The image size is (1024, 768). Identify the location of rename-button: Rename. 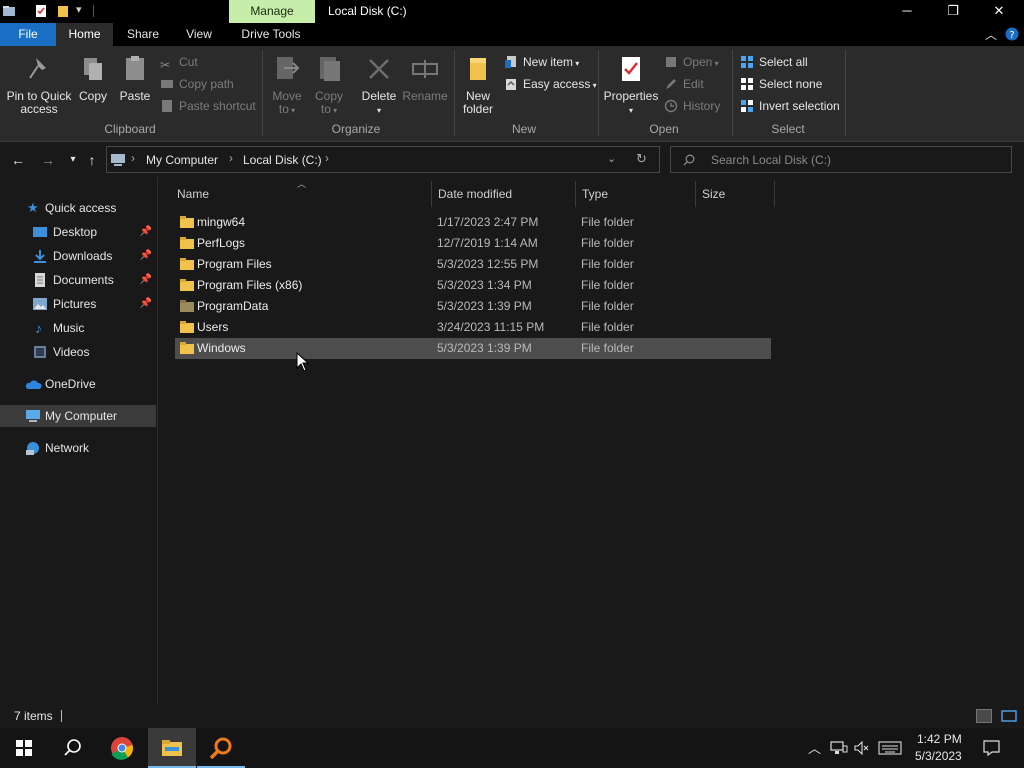
(425, 78).